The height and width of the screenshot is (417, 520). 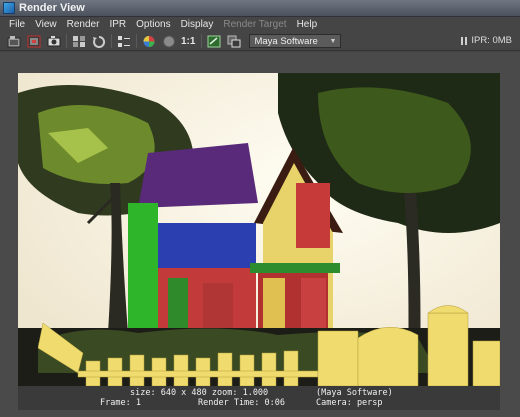 I want to click on menu-file: File, so click(x=17, y=24).